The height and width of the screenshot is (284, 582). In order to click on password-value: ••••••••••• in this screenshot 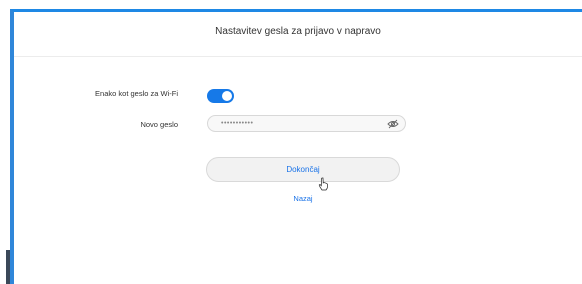, I will do `click(237, 123)`.